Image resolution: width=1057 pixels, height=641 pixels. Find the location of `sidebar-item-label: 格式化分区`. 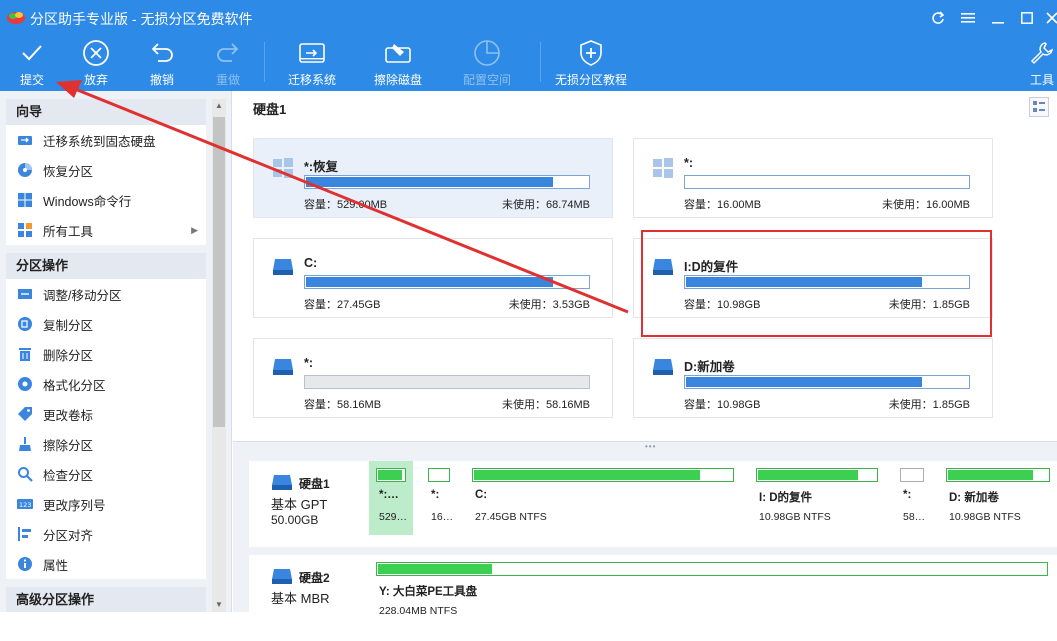

sidebar-item-label: 格式化分区 is located at coordinates (74, 385).